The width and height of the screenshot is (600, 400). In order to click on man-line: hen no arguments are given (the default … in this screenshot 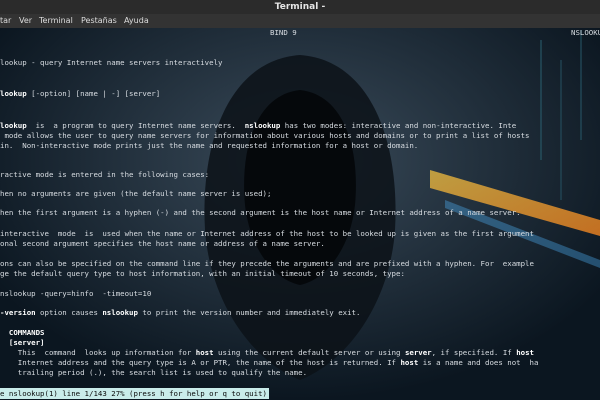, I will do `click(135, 194)`.